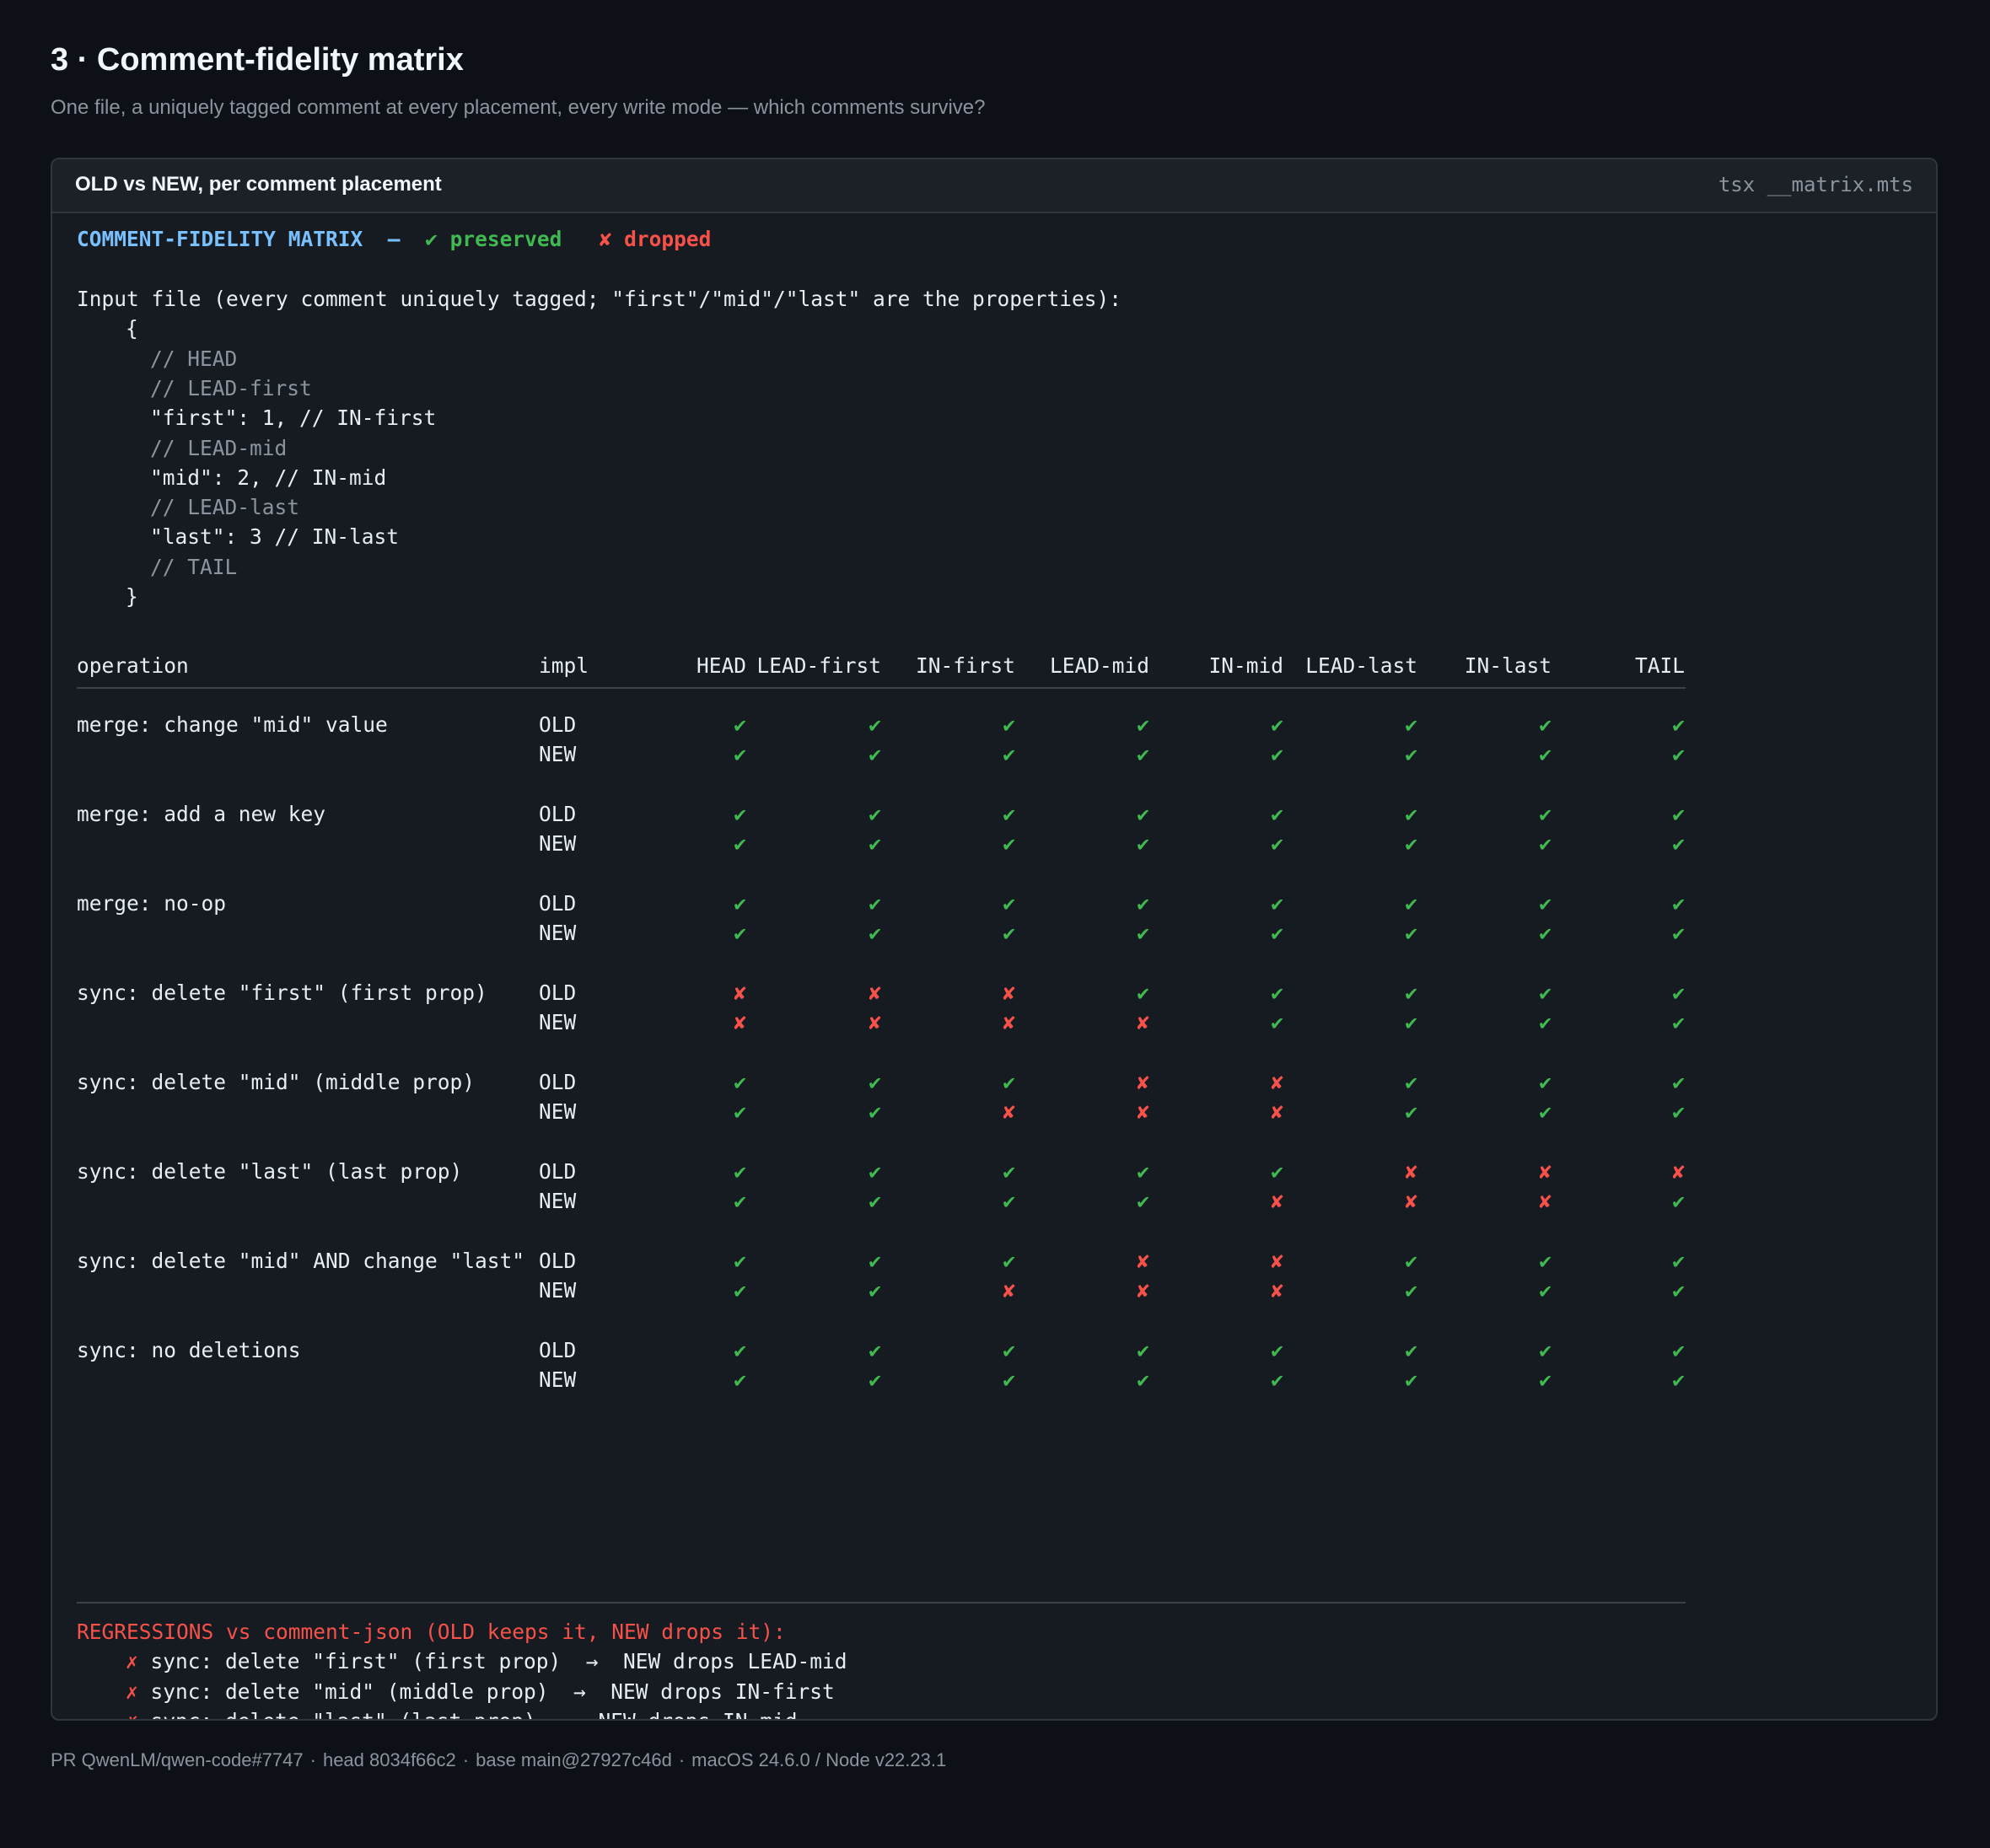 This screenshot has width=1990, height=1848. Describe the element at coordinates (819, 1759) in the screenshot. I see `footer-item: macOS 24.6.0 / Node v22.23.1` at that location.